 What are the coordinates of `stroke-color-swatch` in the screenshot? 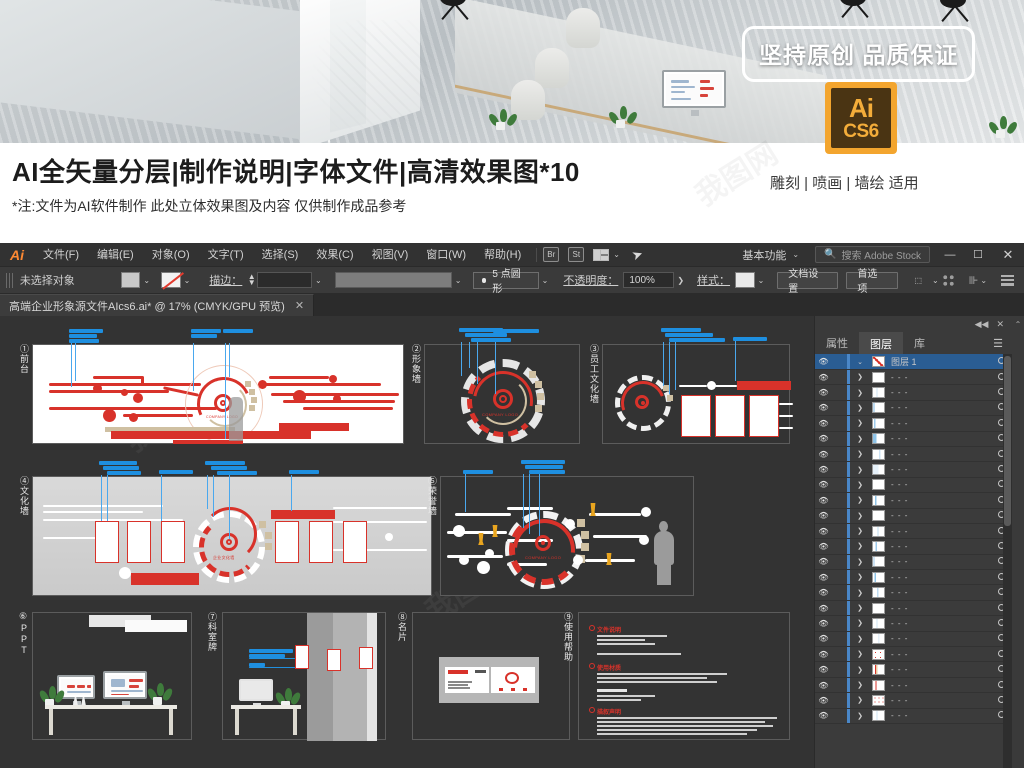 It's located at (171, 280).